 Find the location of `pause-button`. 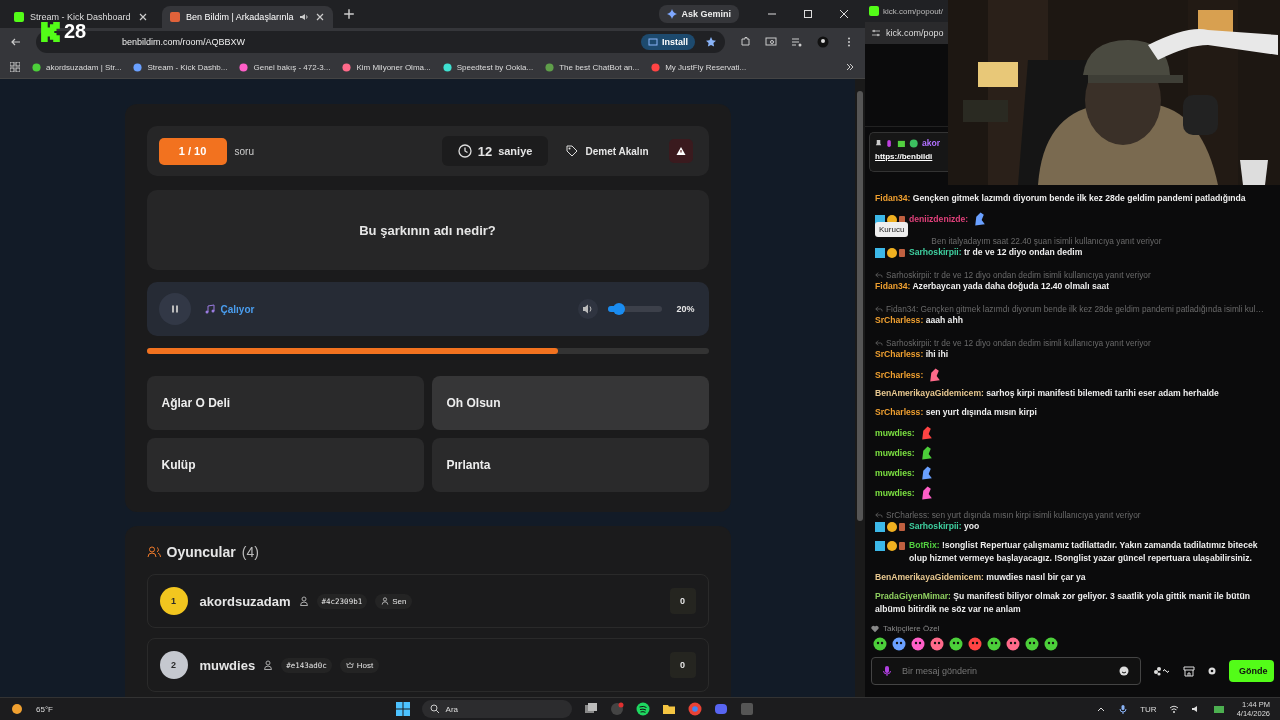

pause-button is located at coordinates (174, 309).